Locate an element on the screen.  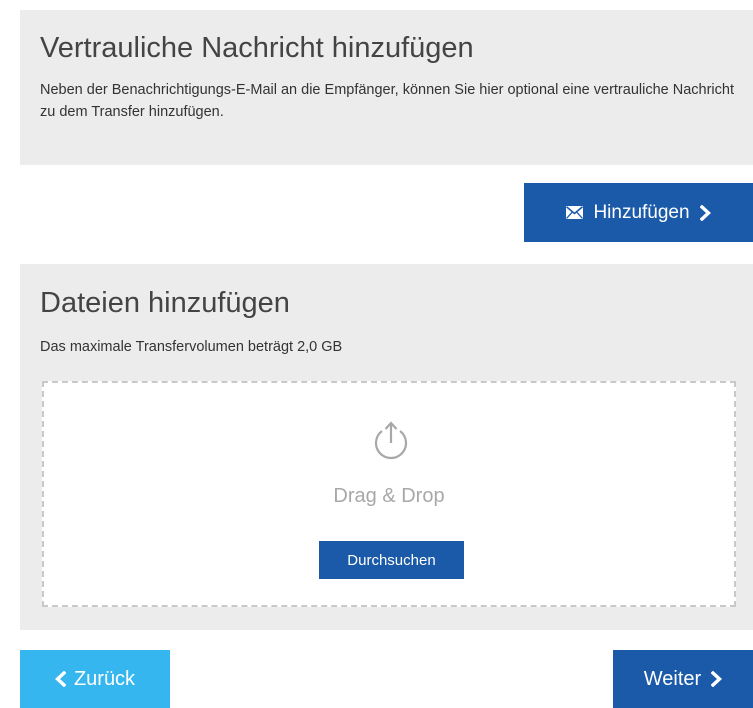
add-message-button-label: Hinzufügen is located at coordinates (641, 212).